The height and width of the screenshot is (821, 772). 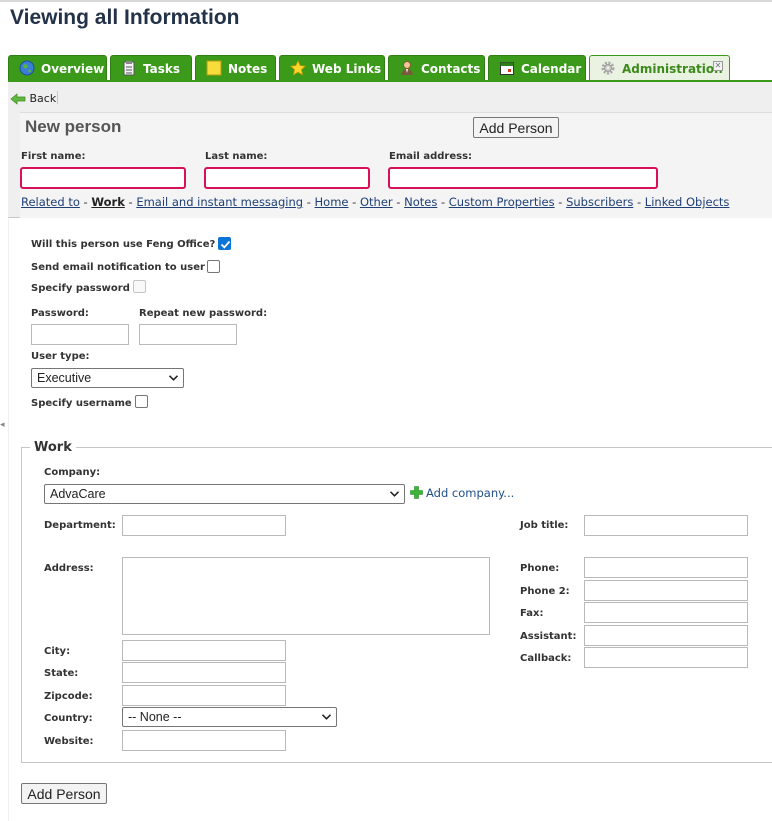 I want to click on add-person-button-bottom: Add Person, so click(x=64, y=793).